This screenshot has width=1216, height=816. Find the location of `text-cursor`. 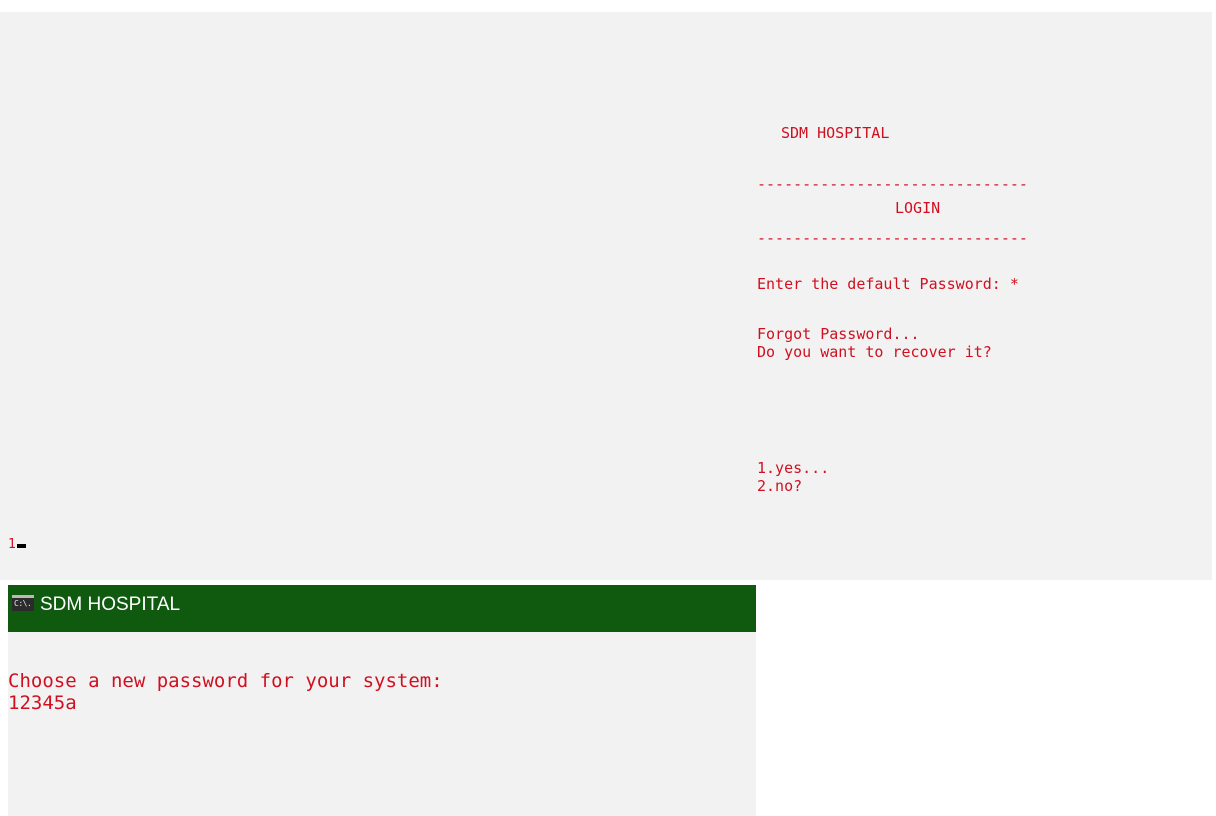

text-cursor is located at coordinates (21, 546).